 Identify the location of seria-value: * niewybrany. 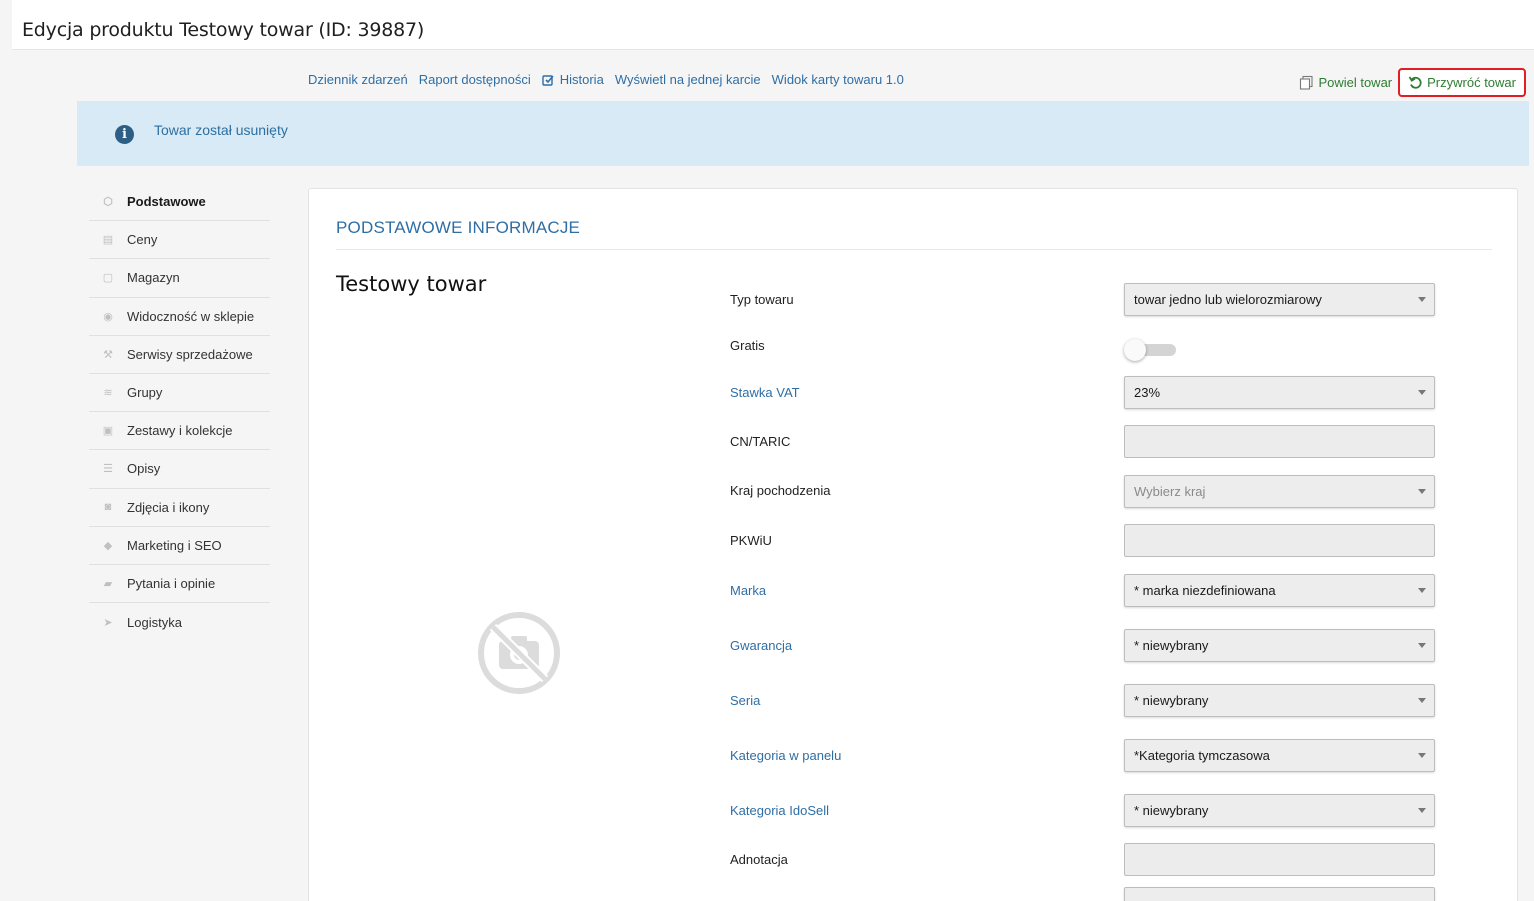
(1171, 700).